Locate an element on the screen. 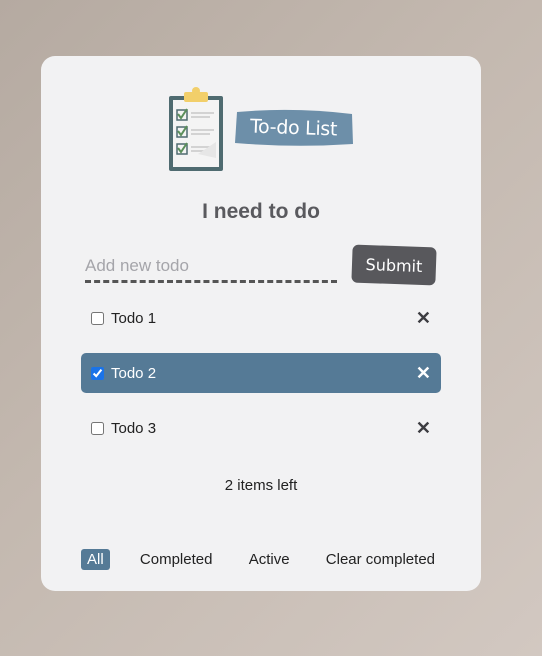 This screenshot has height=656, width=542. submit-button: Submit is located at coordinates (394, 265).